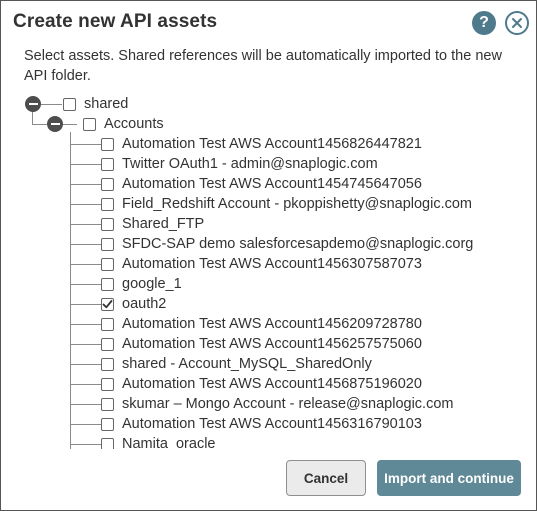 The image size is (537, 511). Describe the element at coordinates (272, 424) in the screenshot. I see `tree-item-label: Automation Test AWS Account1456316790103` at that location.